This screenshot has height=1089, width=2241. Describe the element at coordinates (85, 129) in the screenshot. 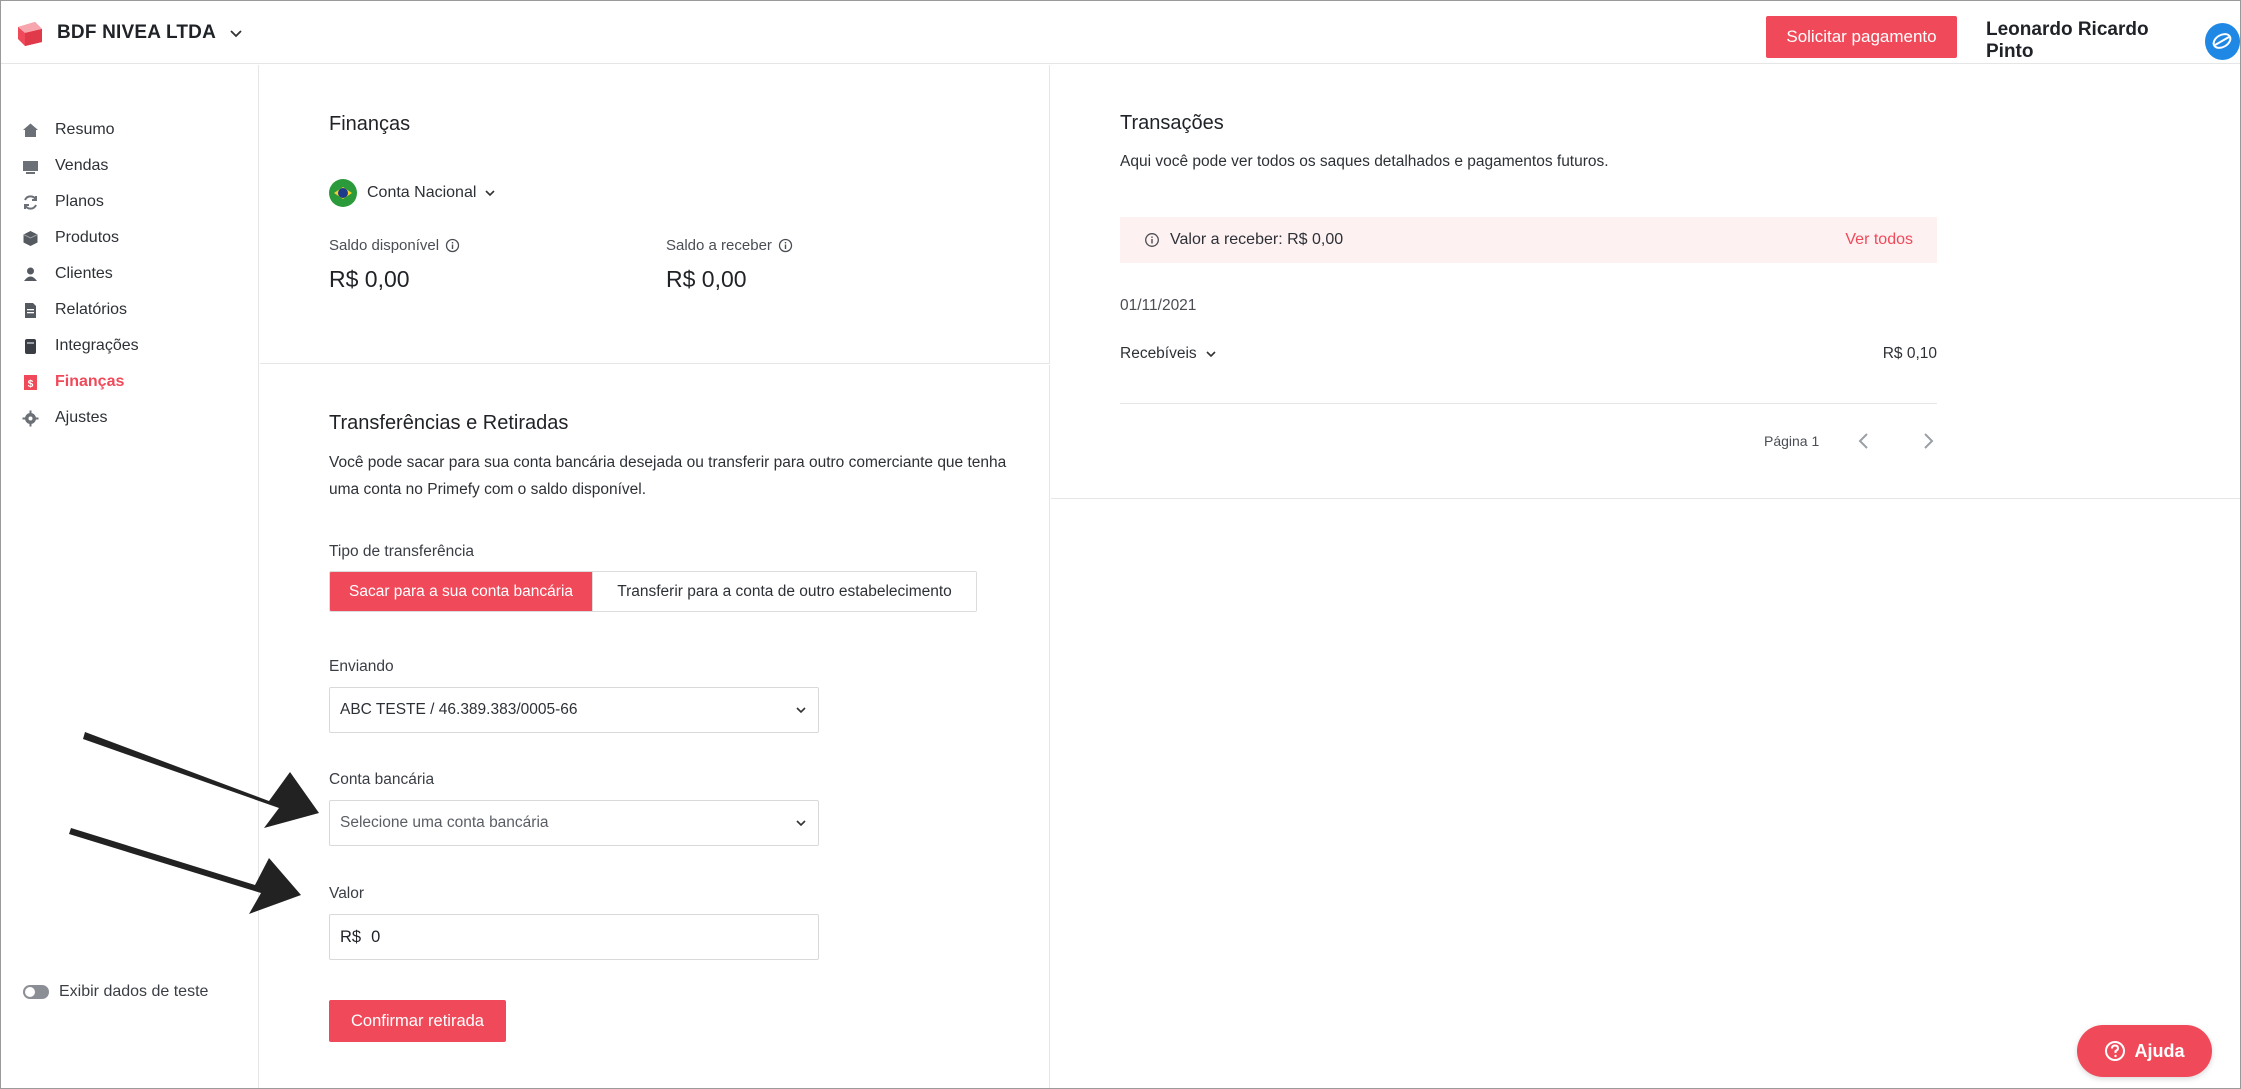

I see `sidebar-item-label: Resumo` at that location.